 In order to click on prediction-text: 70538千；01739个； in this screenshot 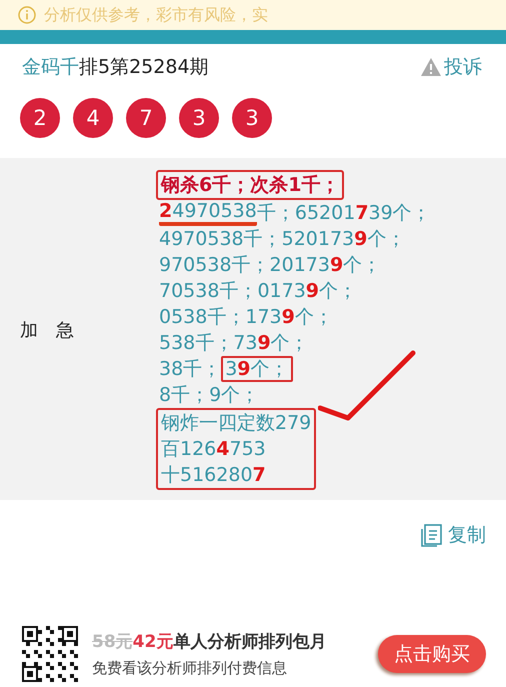, I will do `click(258, 291)`.